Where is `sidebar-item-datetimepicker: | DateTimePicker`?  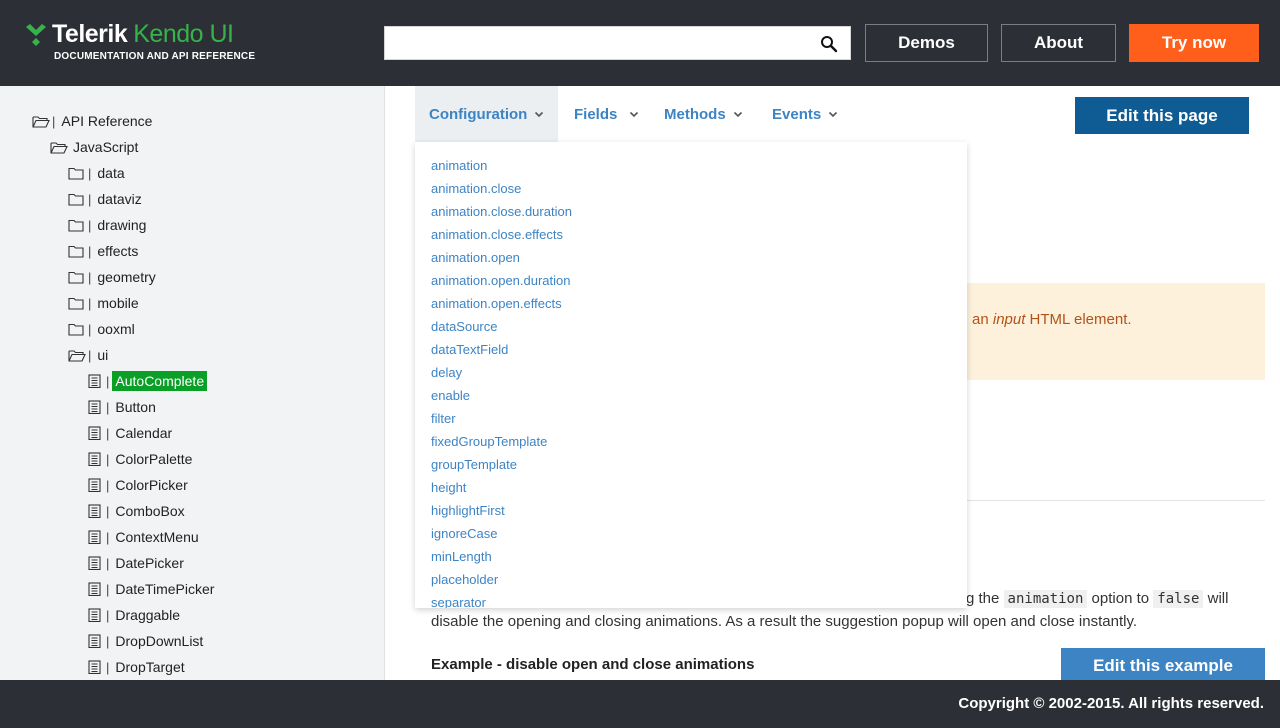 sidebar-item-datetimepicker: | DateTimePicker is located at coordinates (151, 589).